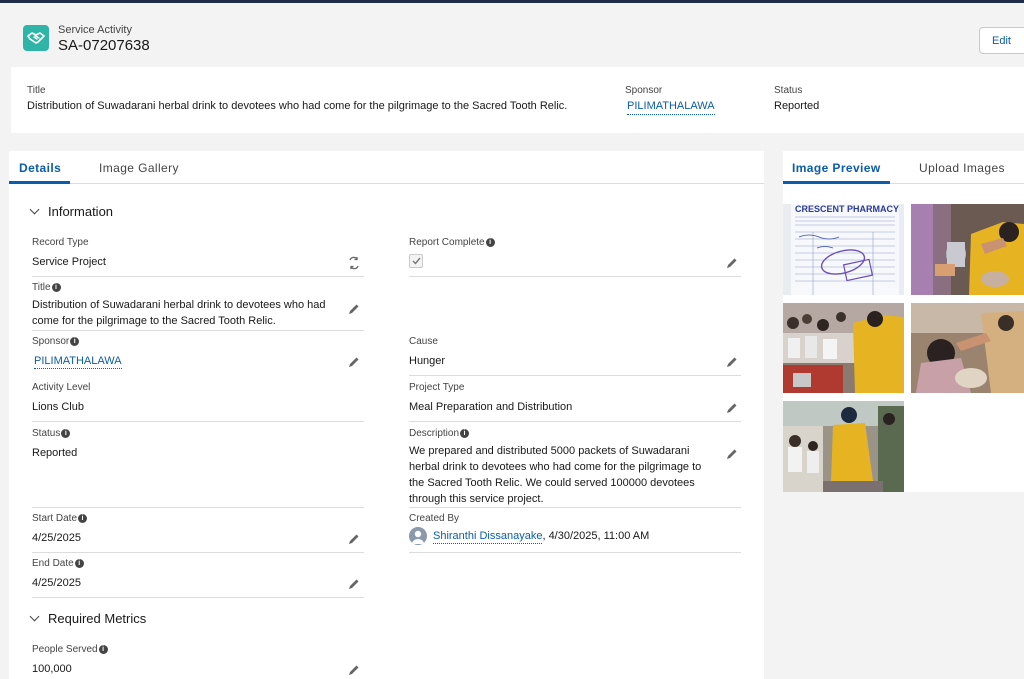 This screenshot has width=1024, height=679. What do you see at coordinates (418, 536) in the screenshot?
I see `user-avatar-icon` at bounding box center [418, 536].